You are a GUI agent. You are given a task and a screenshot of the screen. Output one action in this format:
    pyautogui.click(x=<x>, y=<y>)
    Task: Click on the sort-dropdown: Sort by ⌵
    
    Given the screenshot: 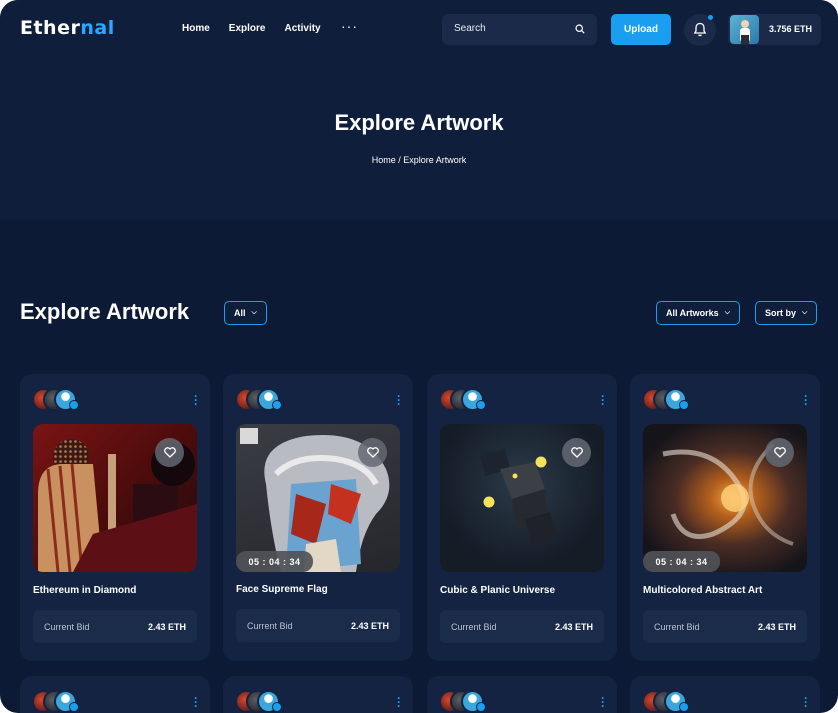 What is the action you would take?
    pyautogui.click(x=786, y=313)
    